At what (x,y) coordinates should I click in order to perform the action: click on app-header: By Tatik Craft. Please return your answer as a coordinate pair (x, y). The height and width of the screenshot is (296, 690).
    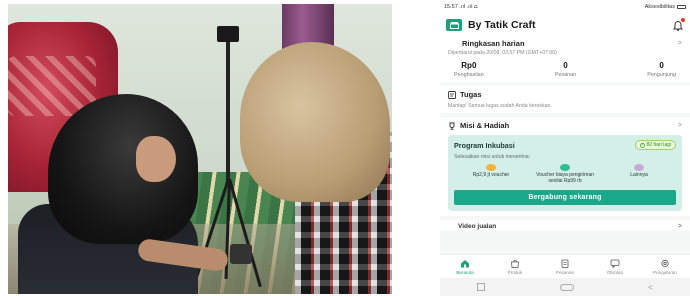
    Looking at the image, I should click on (565, 25).